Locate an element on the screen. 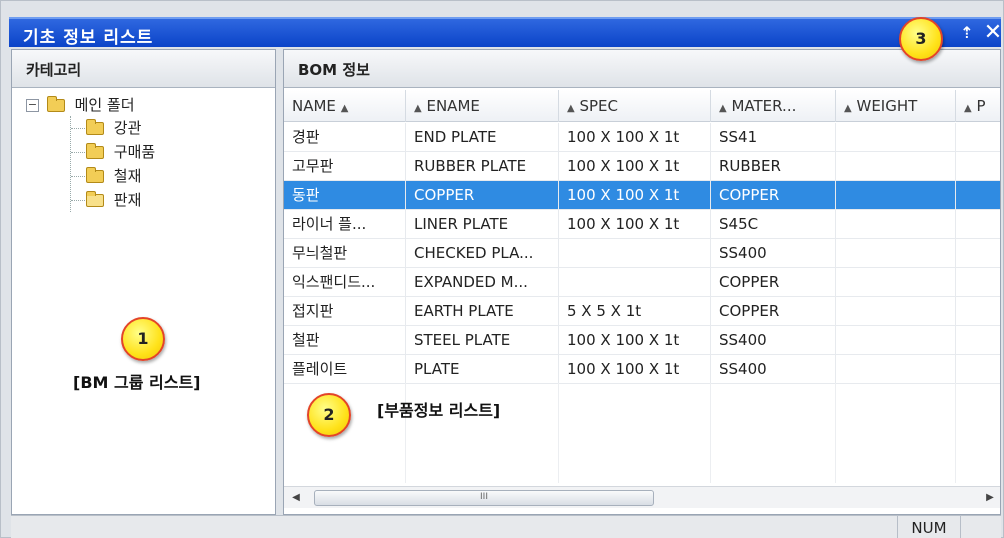 The image size is (1004, 538). column-header-p: ▲ P is located at coordinates (978, 106).